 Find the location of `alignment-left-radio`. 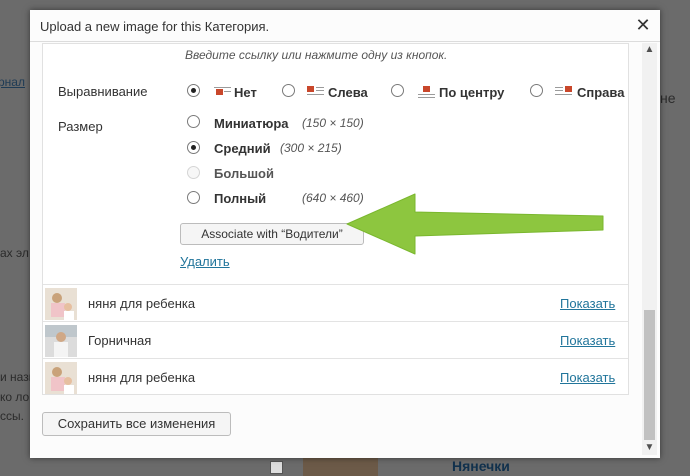

alignment-left-radio is located at coordinates (288, 90).